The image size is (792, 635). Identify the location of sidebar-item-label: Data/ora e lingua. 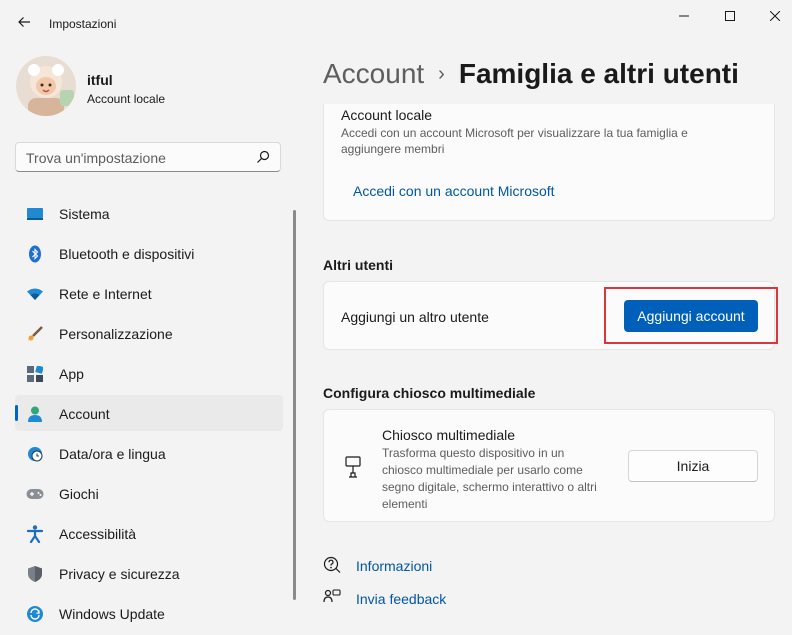
(112, 454).